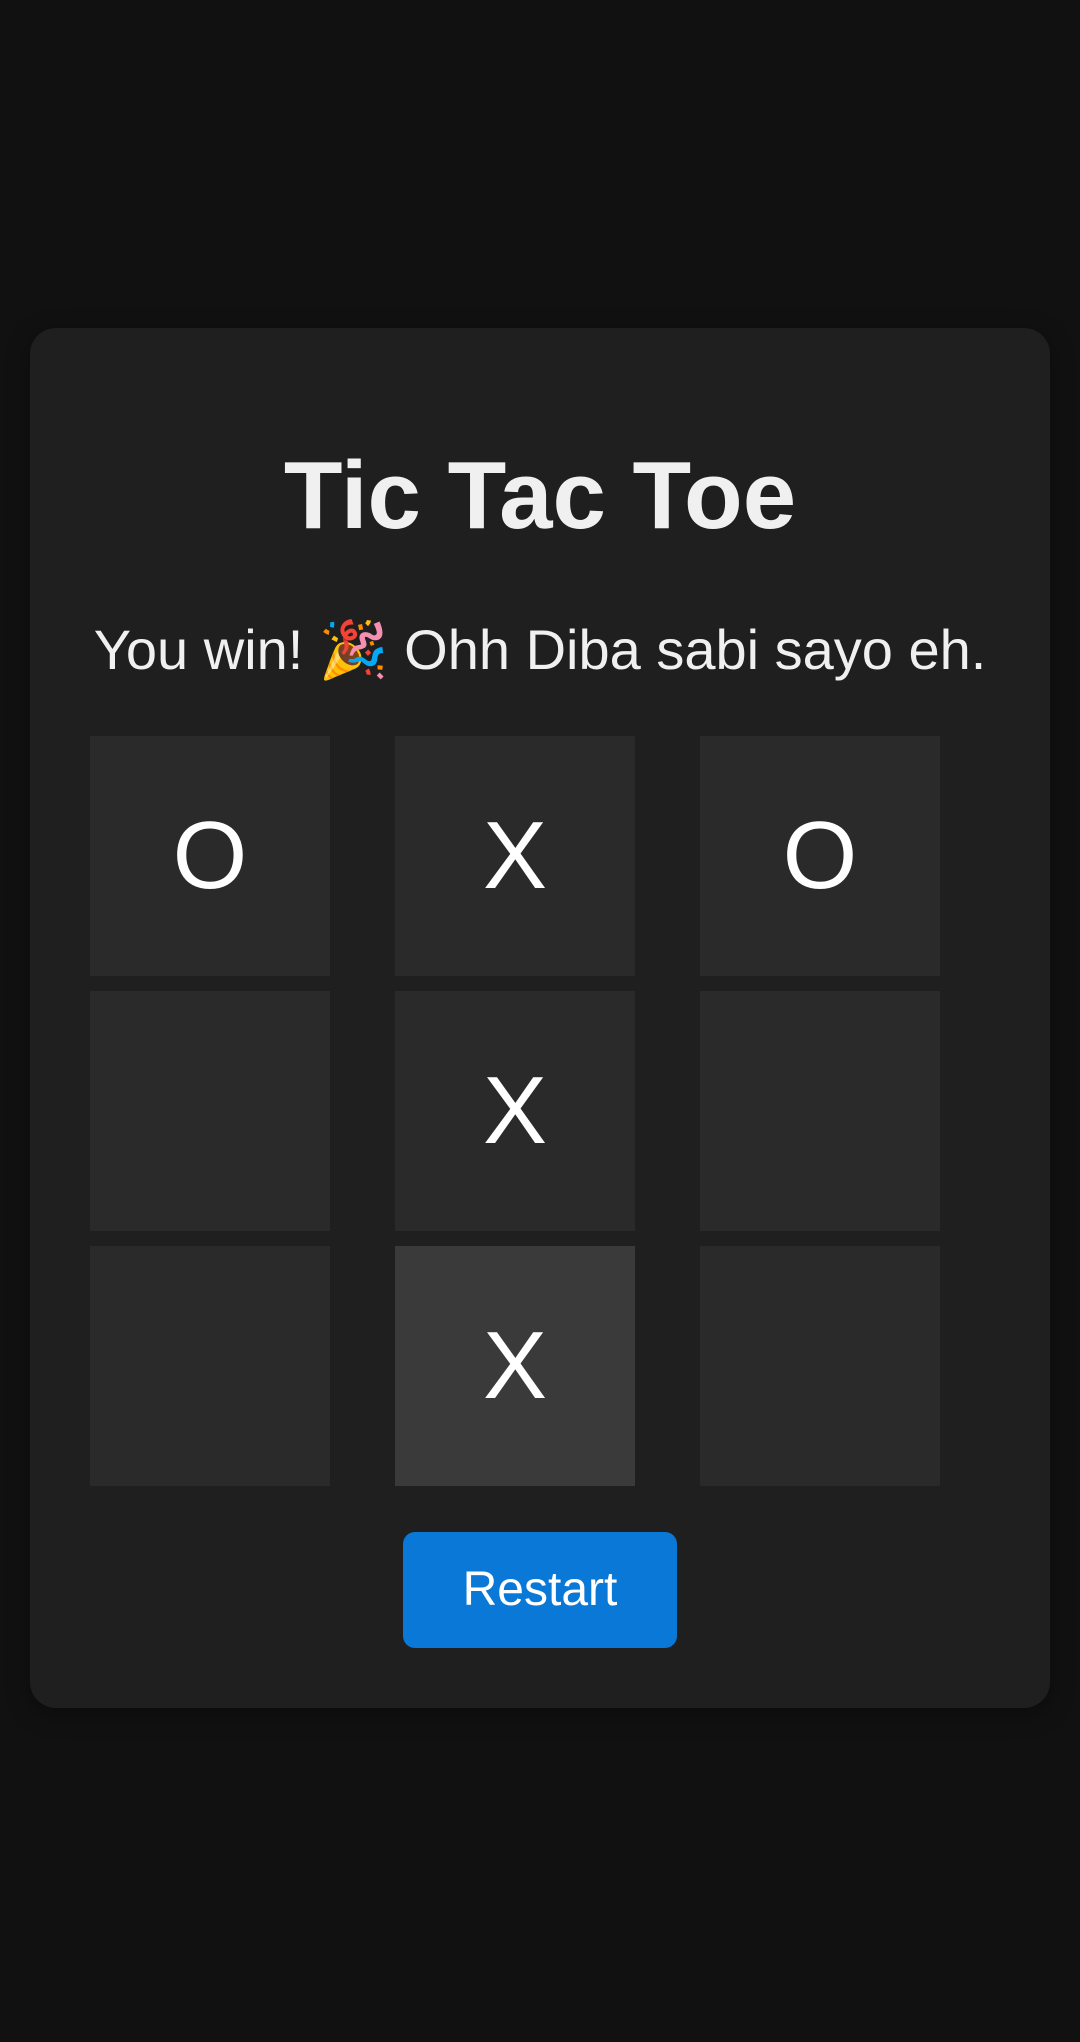  Describe the element at coordinates (210, 856) in the screenshot. I see `board-cell-0-0: O` at that location.